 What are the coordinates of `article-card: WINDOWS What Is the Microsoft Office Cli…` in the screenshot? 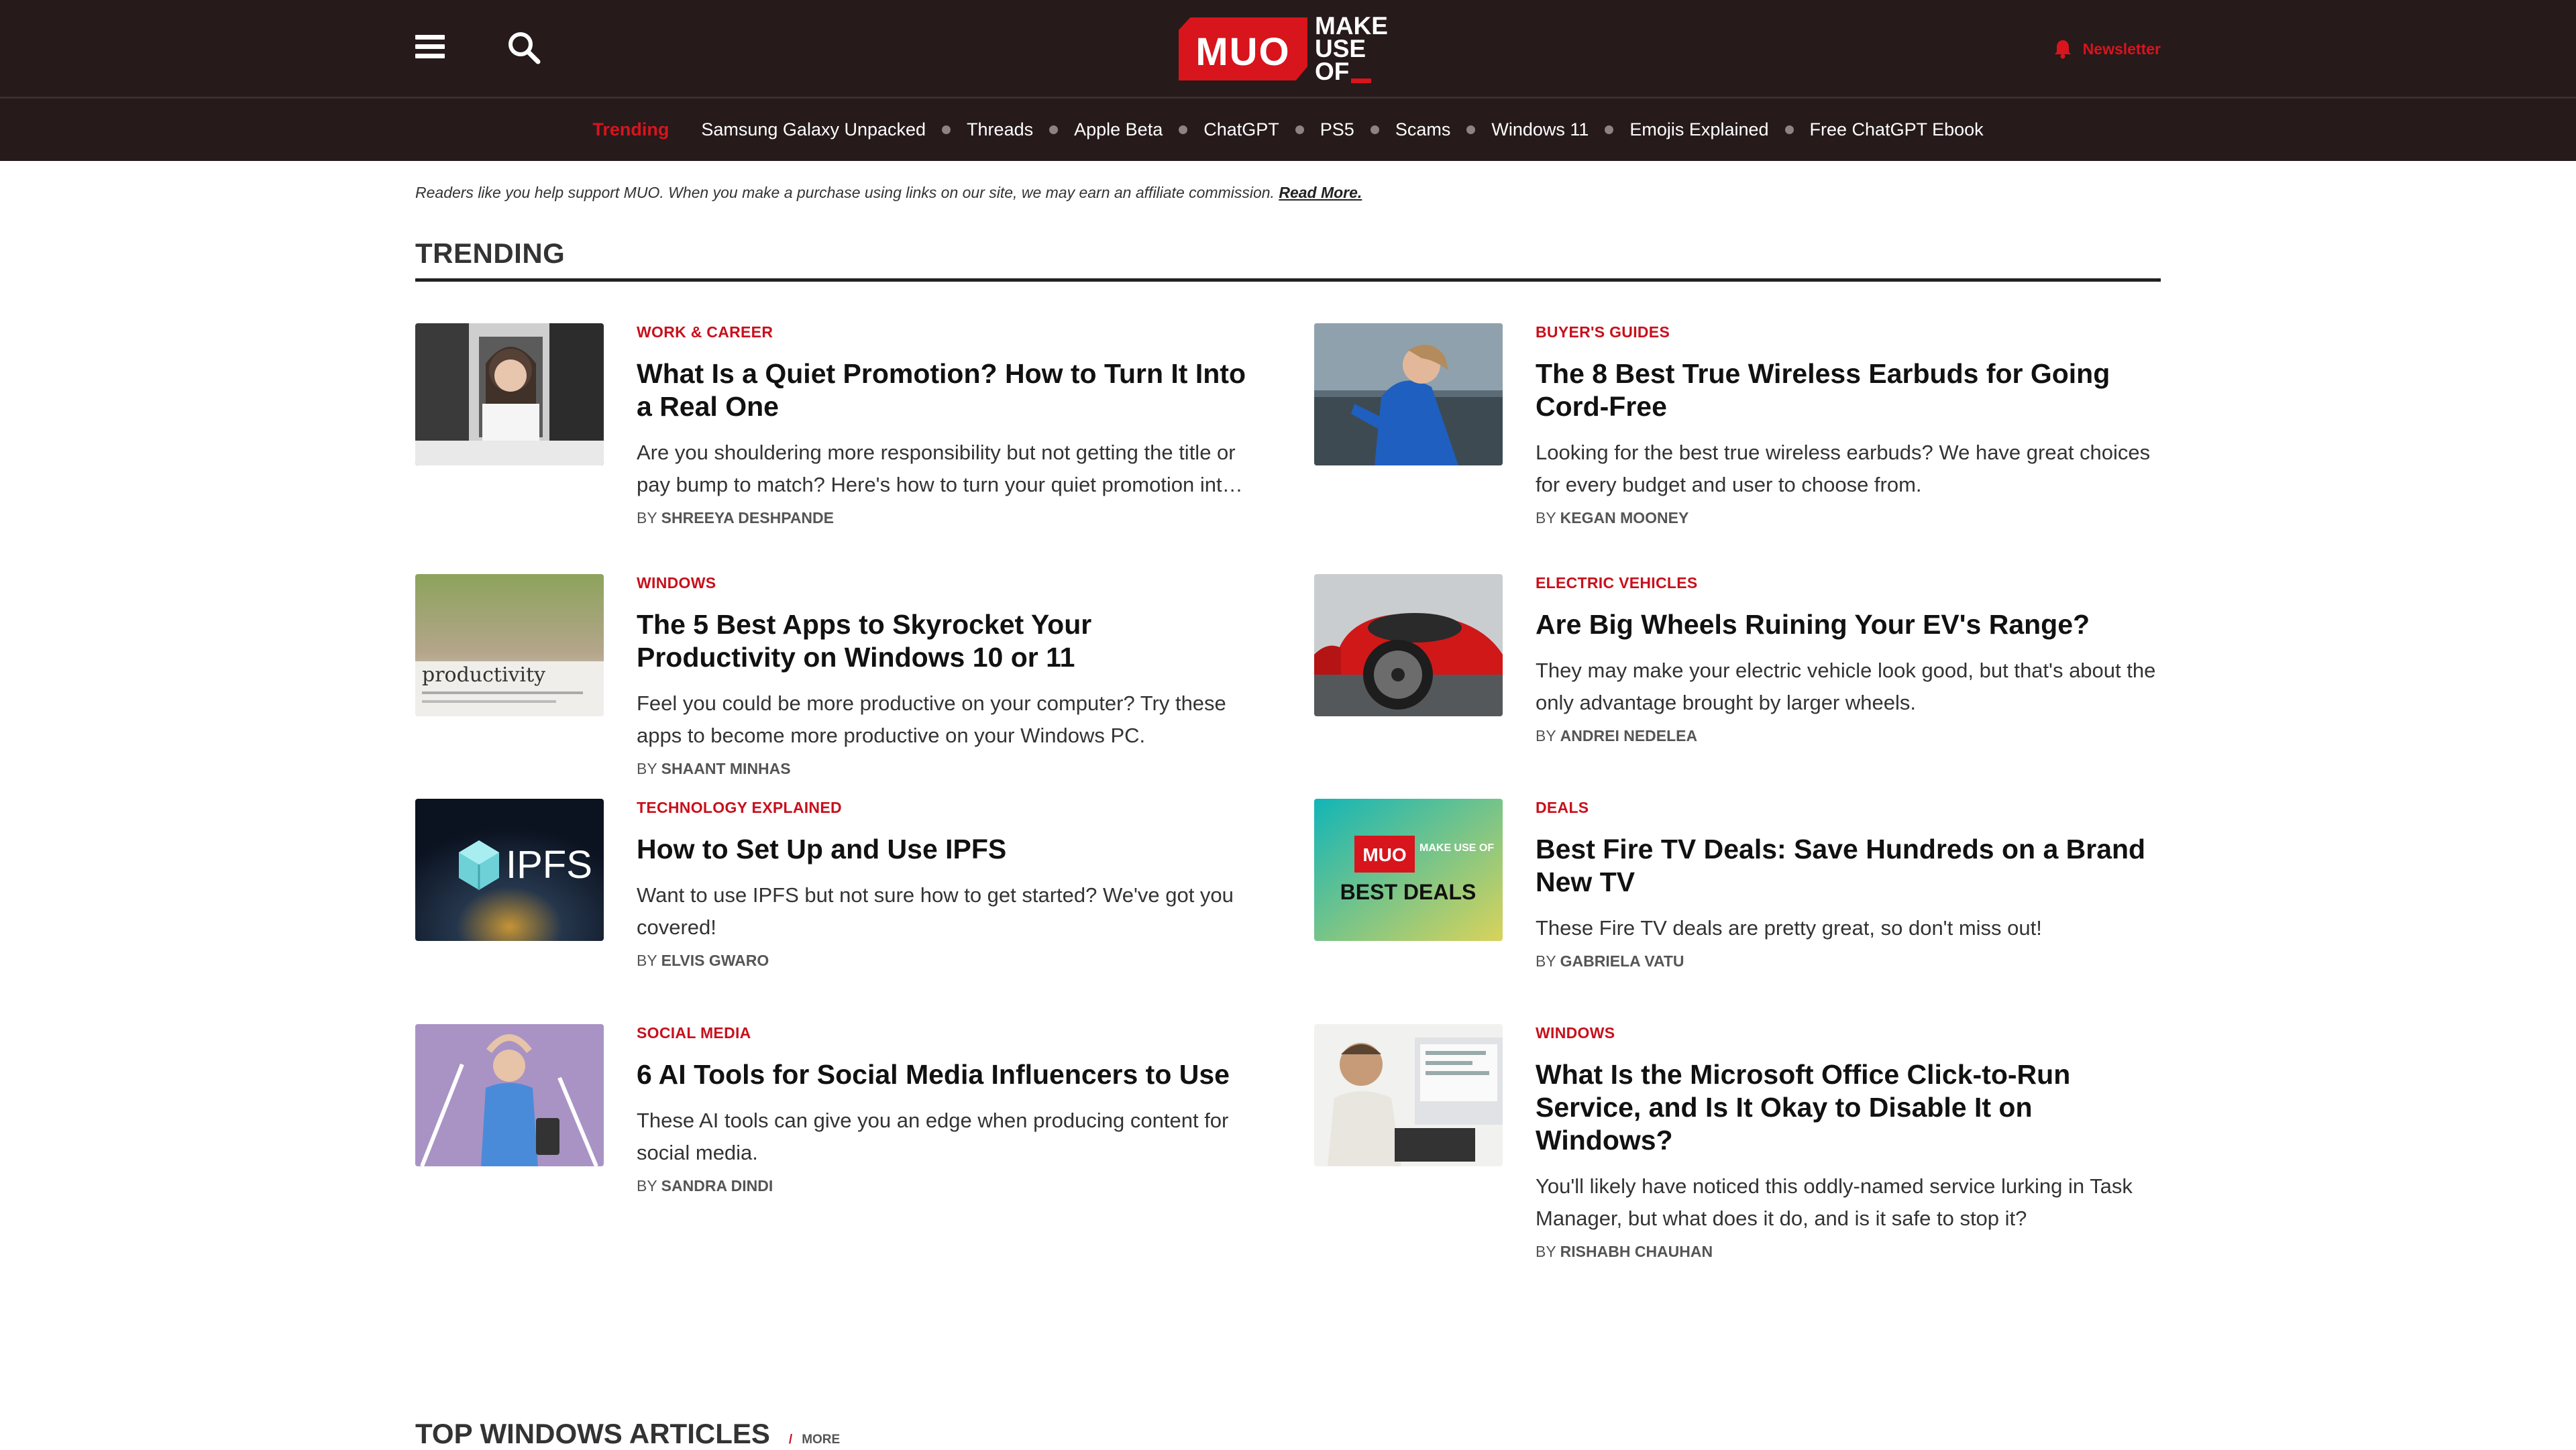 It's located at (1735, 1142).